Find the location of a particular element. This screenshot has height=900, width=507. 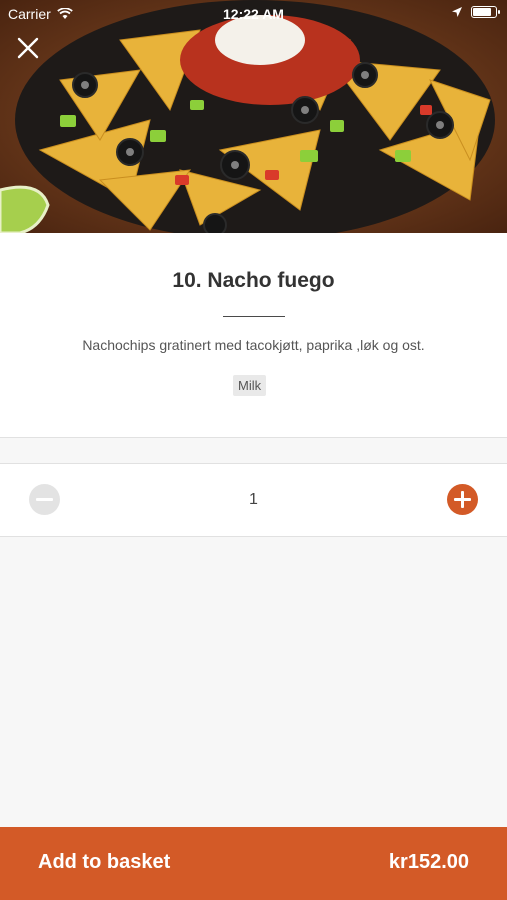

product-title: 10. Nacho fuego is located at coordinates (253, 280).